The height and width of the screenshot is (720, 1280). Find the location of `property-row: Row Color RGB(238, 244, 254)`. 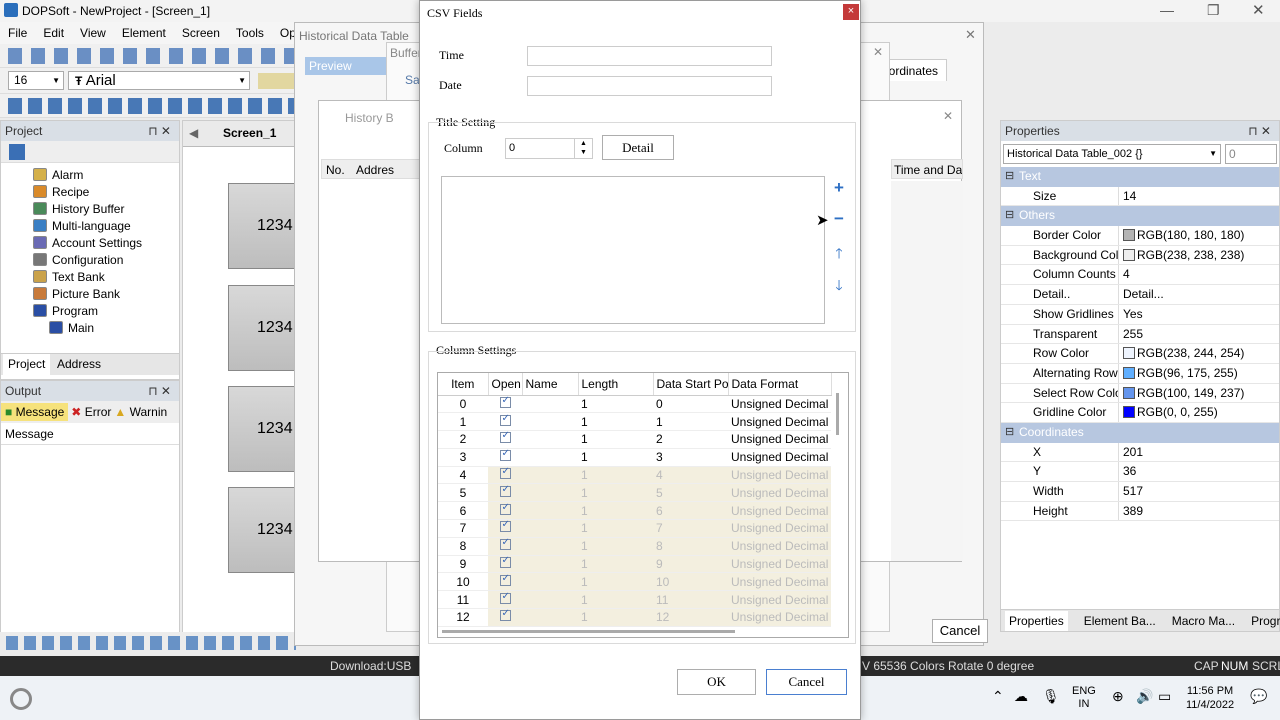

property-row: Row Color RGB(238, 244, 254) is located at coordinates (1140, 354).